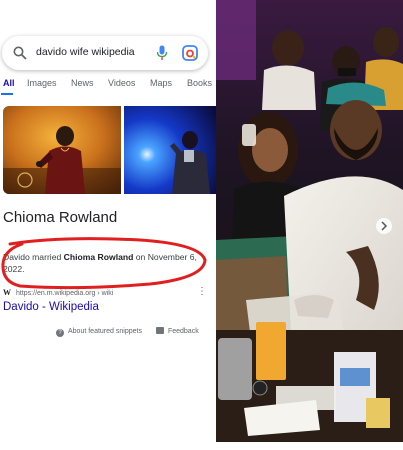 This screenshot has width=403, height=450. Describe the element at coordinates (9, 83) in the screenshot. I see `tab-all: All` at that location.